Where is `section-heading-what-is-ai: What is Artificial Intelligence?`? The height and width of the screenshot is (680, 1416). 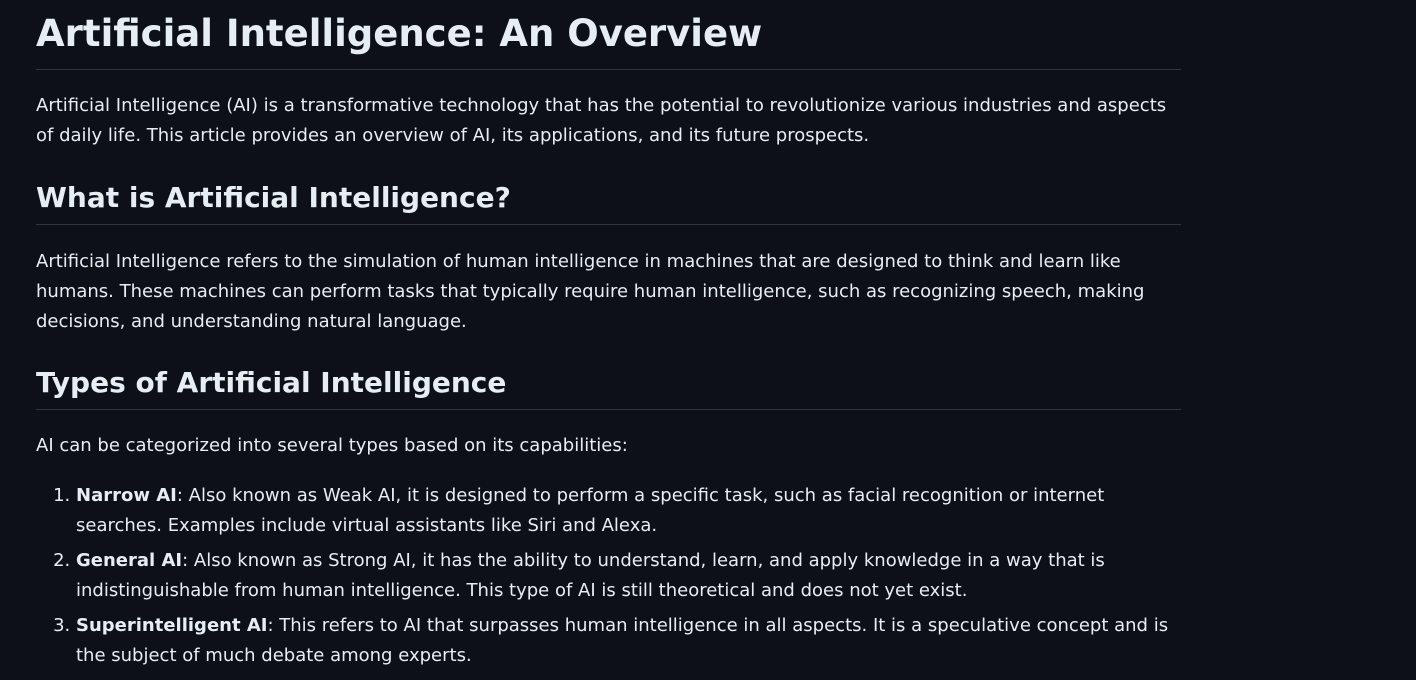
section-heading-what-is-ai: What is Artificial Intelligence? is located at coordinates (608, 202).